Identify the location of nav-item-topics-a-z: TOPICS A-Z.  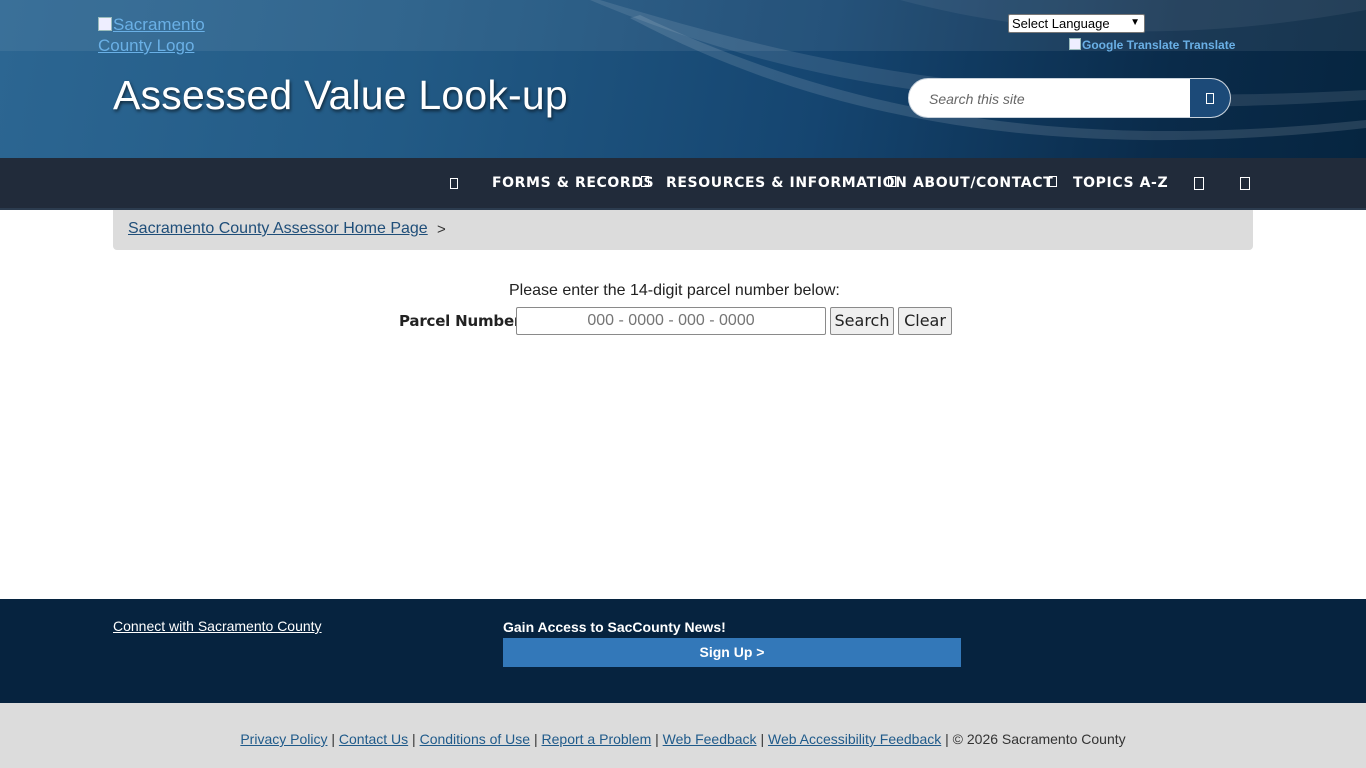
(1120, 183).